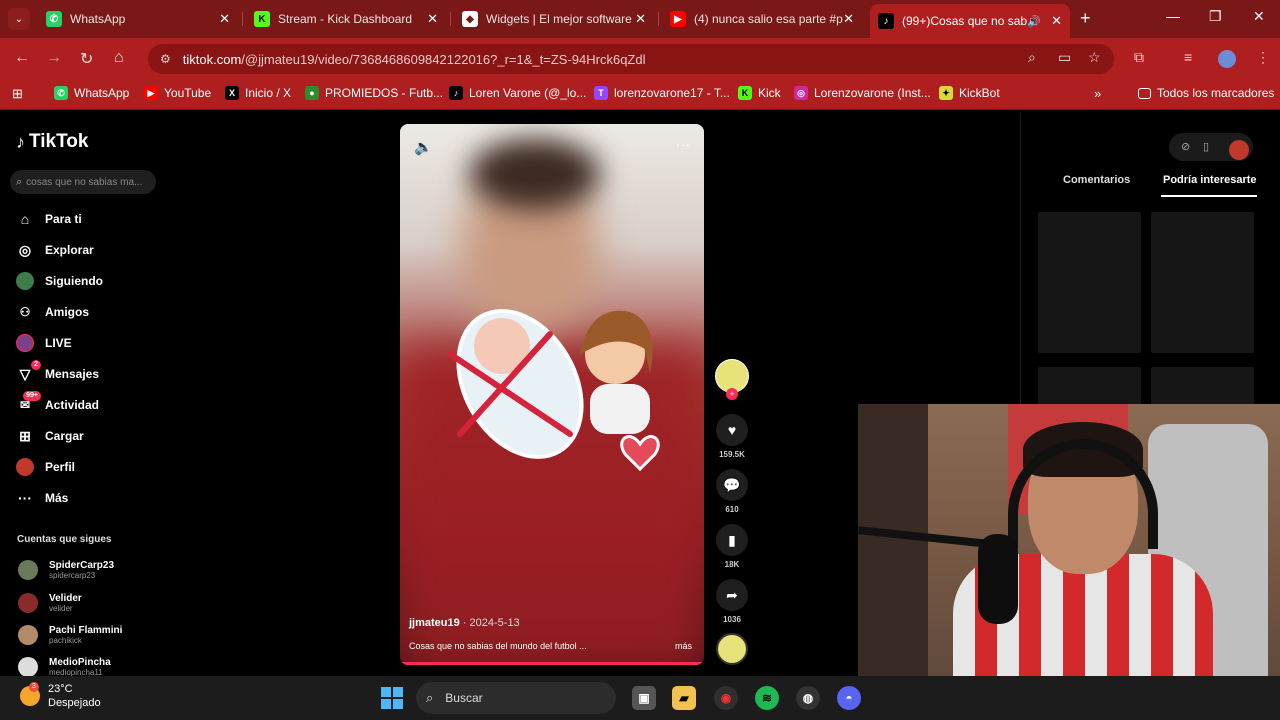  Describe the element at coordinates (242, 19) in the screenshot. I see `tab-separator` at that location.